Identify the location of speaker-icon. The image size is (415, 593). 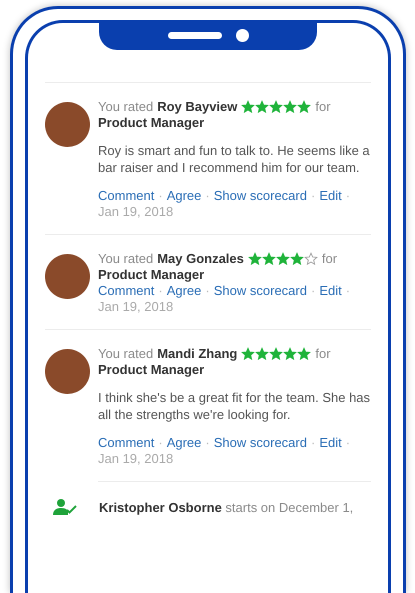
(195, 35).